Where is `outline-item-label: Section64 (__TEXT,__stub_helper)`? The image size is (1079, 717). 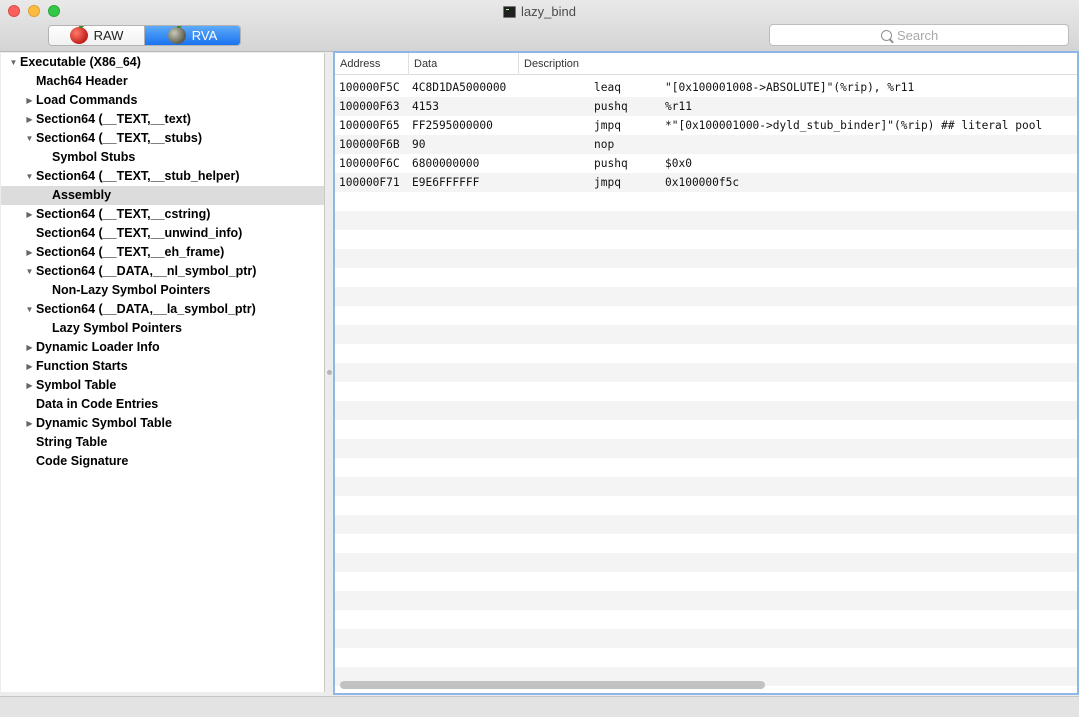 outline-item-label: Section64 (__TEXT,__stub_helper) is located at coordinates (138, 176).